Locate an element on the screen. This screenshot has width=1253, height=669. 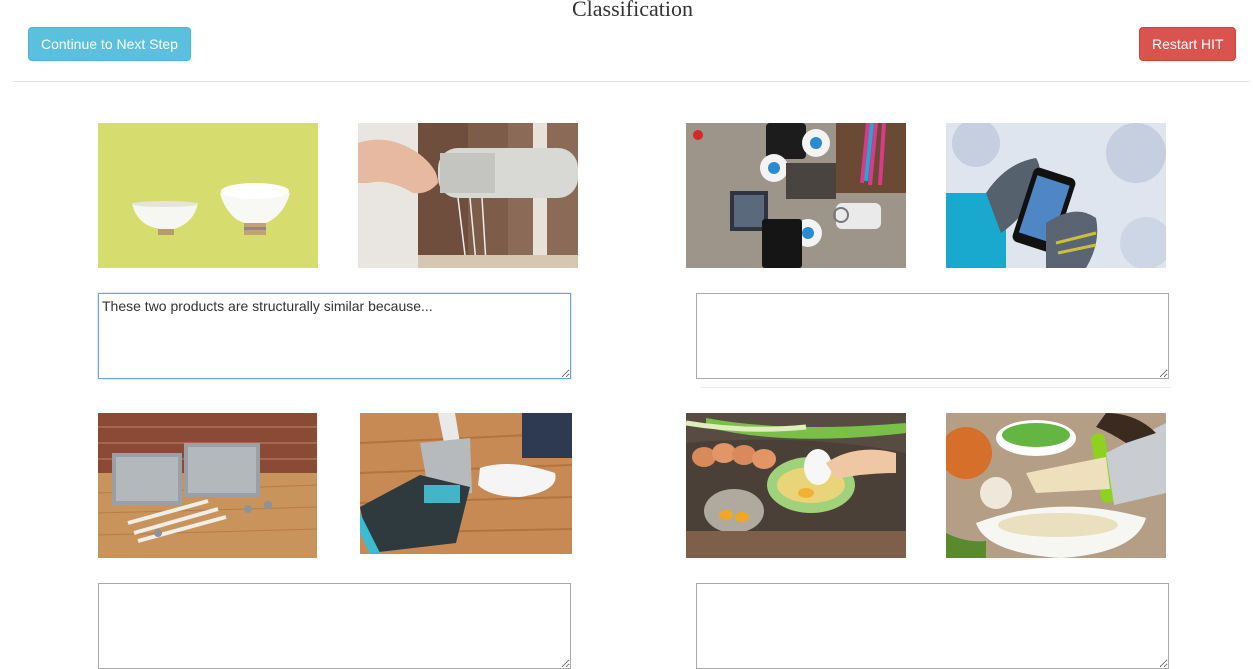
pair-1-answer-textarea is located at coordinates (334, 336).